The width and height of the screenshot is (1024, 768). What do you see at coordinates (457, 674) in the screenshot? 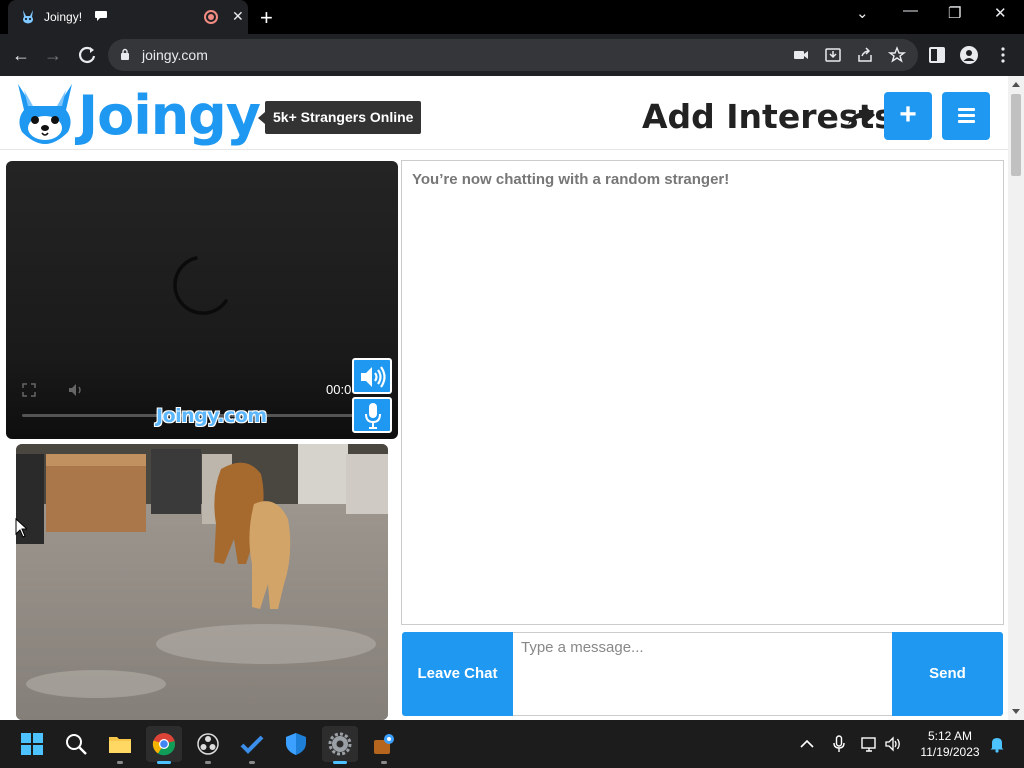
I see `leave-chat-button: Leave Chat` at bounding box center [457, 674].